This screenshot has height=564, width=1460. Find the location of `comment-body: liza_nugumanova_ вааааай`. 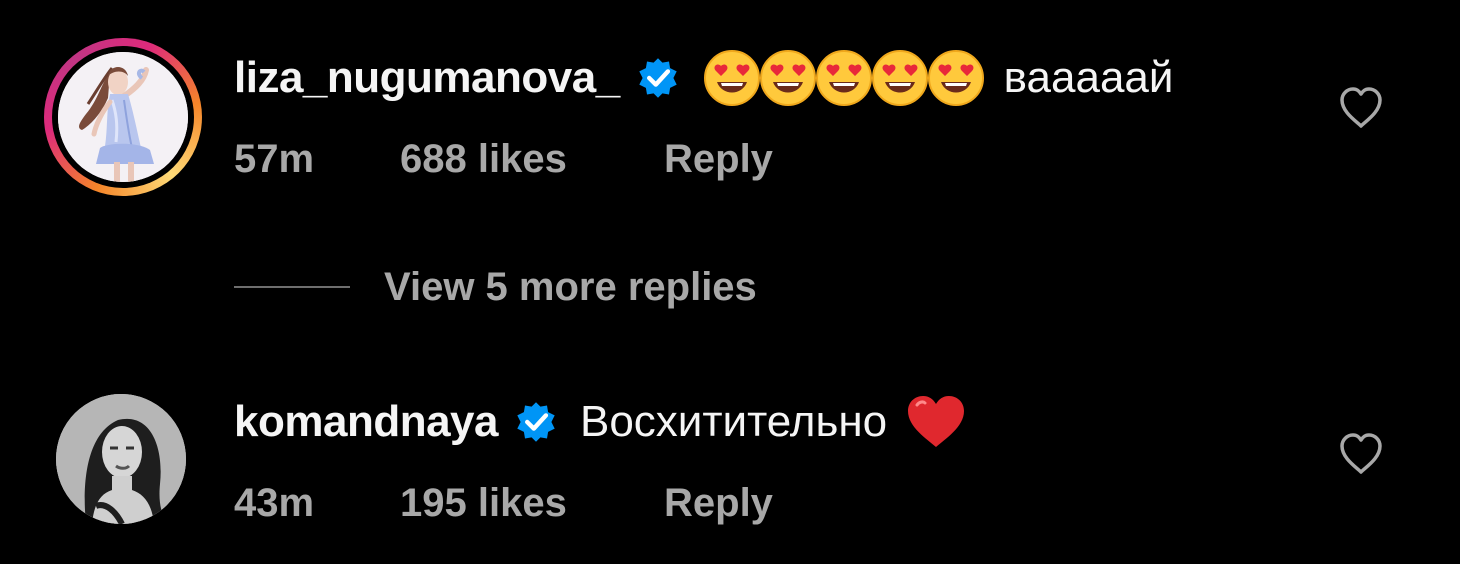

comment-body: liza_nugumanova_ вааааай is located at coordinates (703, 78).